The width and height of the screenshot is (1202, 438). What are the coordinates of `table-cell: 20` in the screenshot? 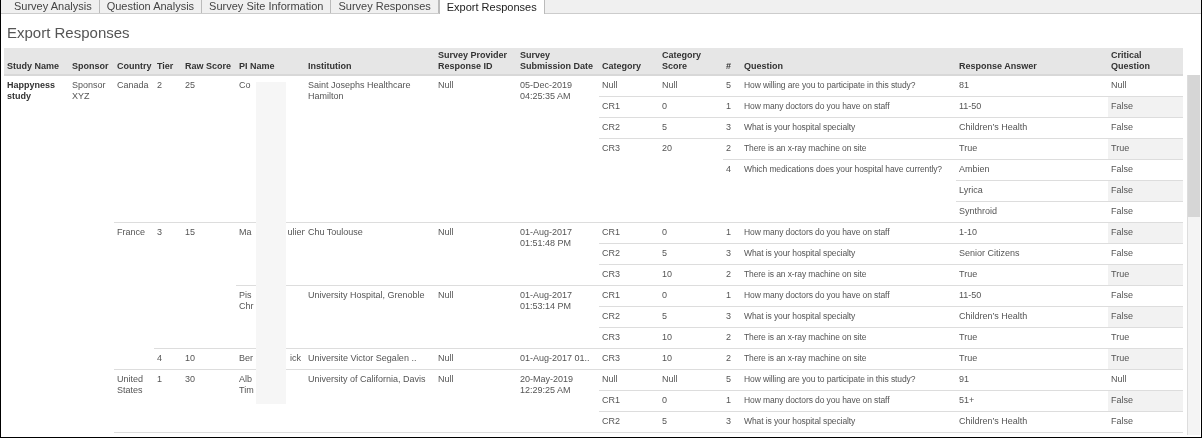 It's located at (691, 180).